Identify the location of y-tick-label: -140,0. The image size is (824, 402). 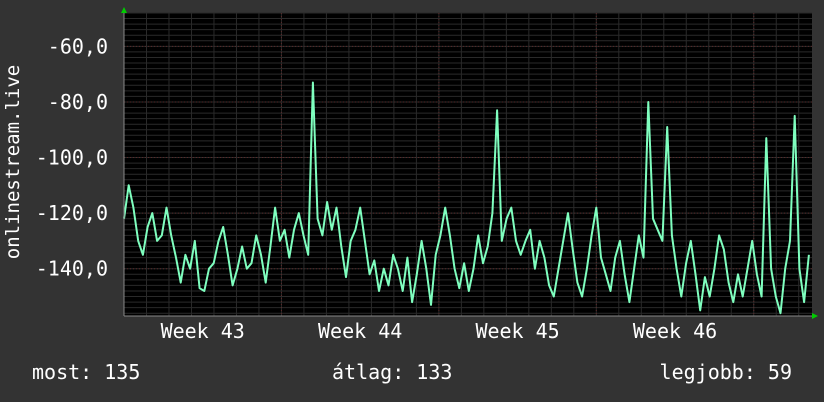
(72, 269).